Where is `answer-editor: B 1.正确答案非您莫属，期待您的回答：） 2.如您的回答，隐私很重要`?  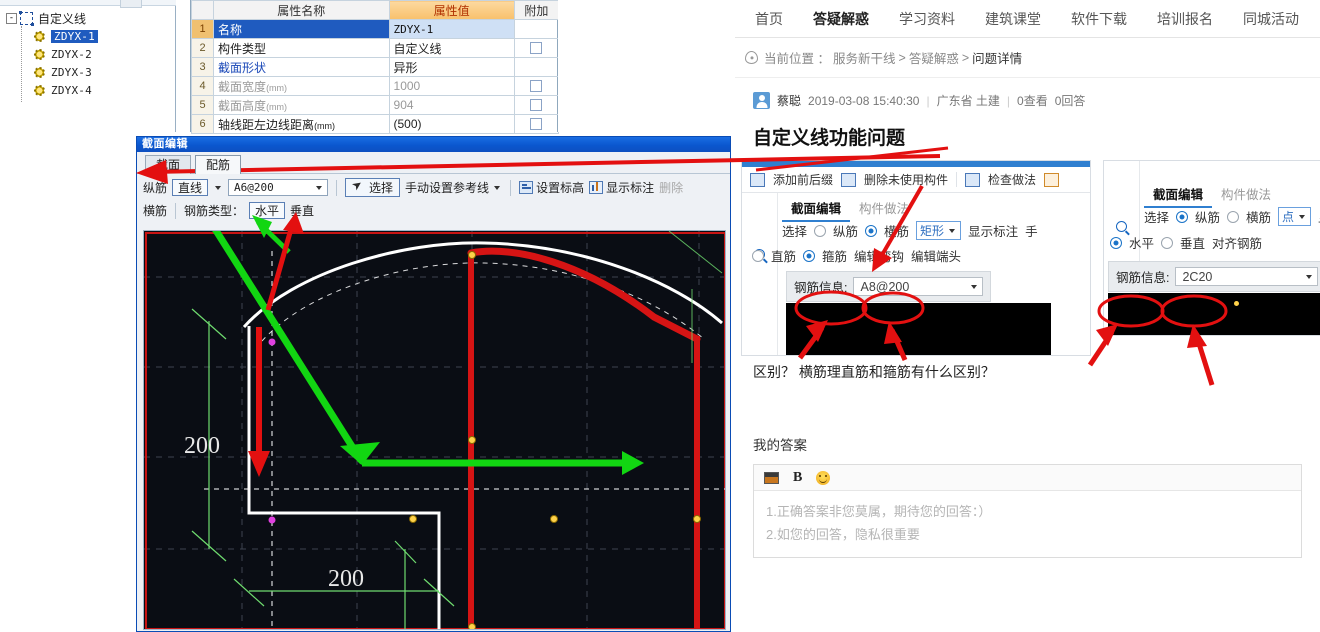 answer-editor: B 1.正确答案非您莫属，期待您的回答：） 2.如您的回答，隐私很重要 is located at coordinates (1027, 511).